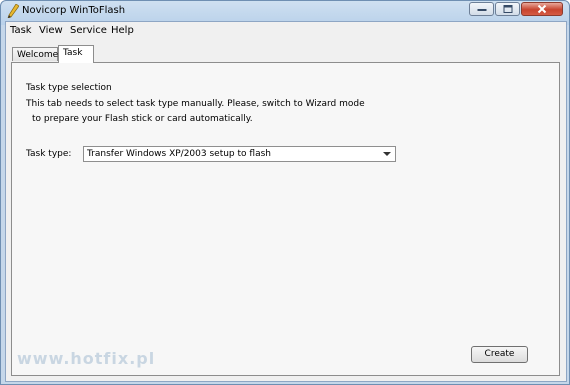 The height and width of the screenshot is (385, 570). What do you see at coordinates (21, 30) in the screenshot?
I see `menu-task: Task` at bounding box center [21, 30].